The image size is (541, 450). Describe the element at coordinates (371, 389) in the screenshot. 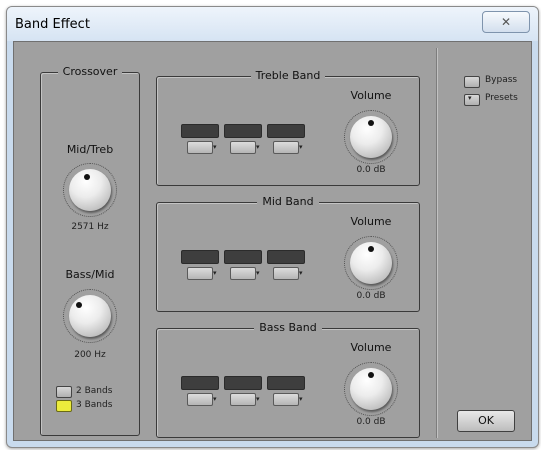

I see `bass-volume-knob` at that location.